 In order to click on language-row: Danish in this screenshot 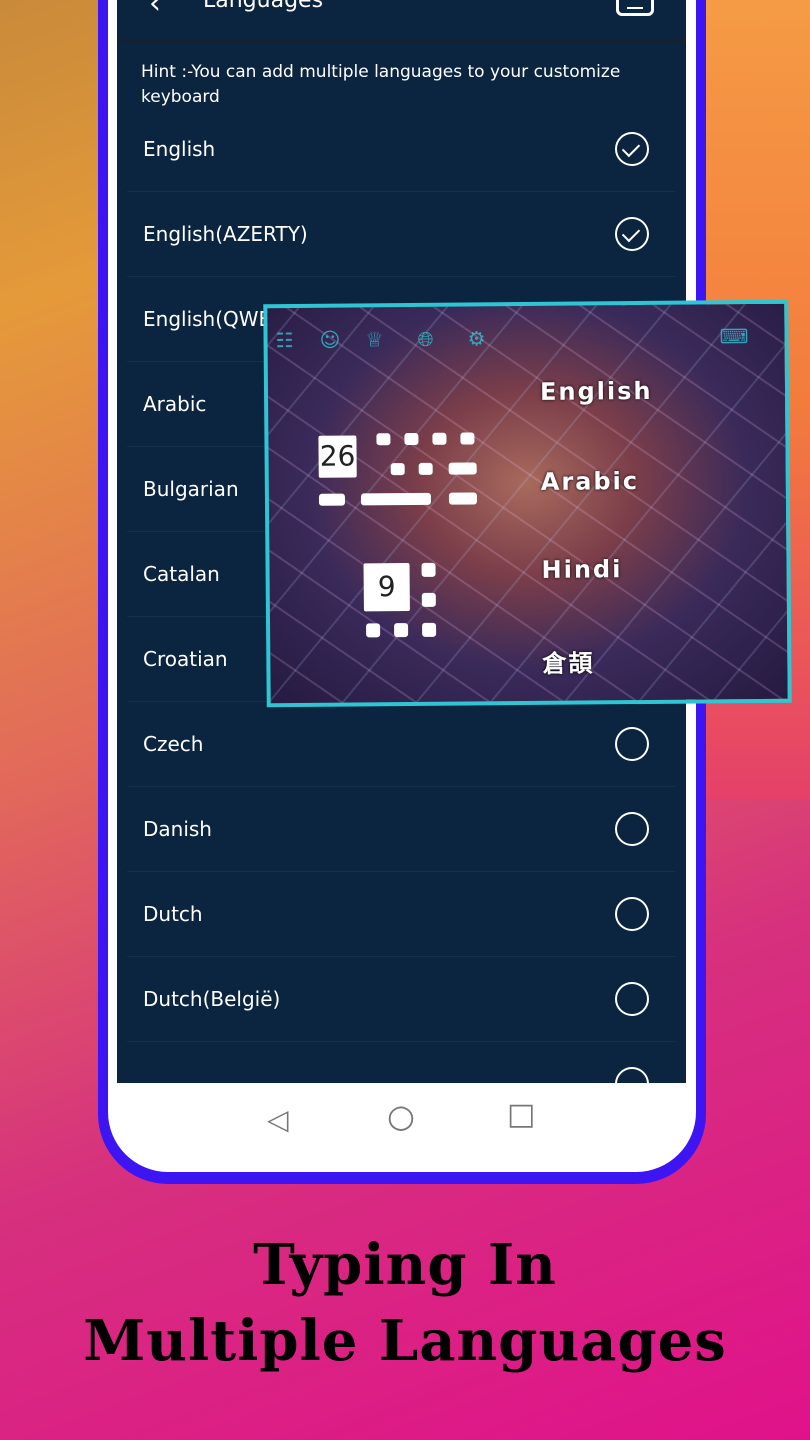, I will do `click(401, 829)`.